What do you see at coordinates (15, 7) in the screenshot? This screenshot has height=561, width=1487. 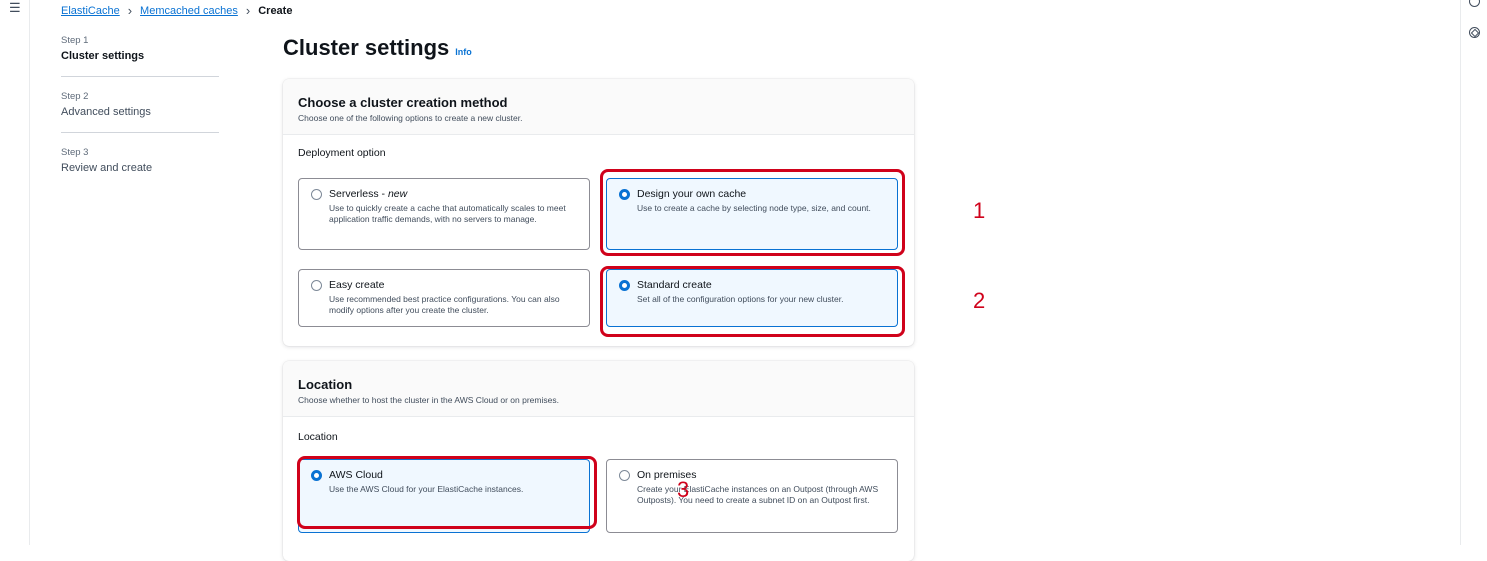 I see `menu-icon: ☰` at bounding box center [15, 7].